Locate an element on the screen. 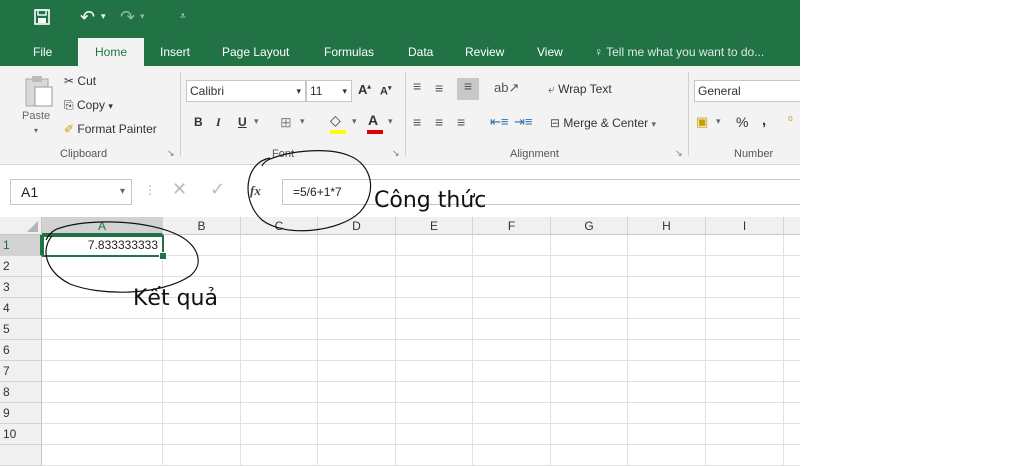 Image resolution: width=1024 pixels, height=466 pixels. result-annotation: Kết quả is located at coordinates (175, 298).